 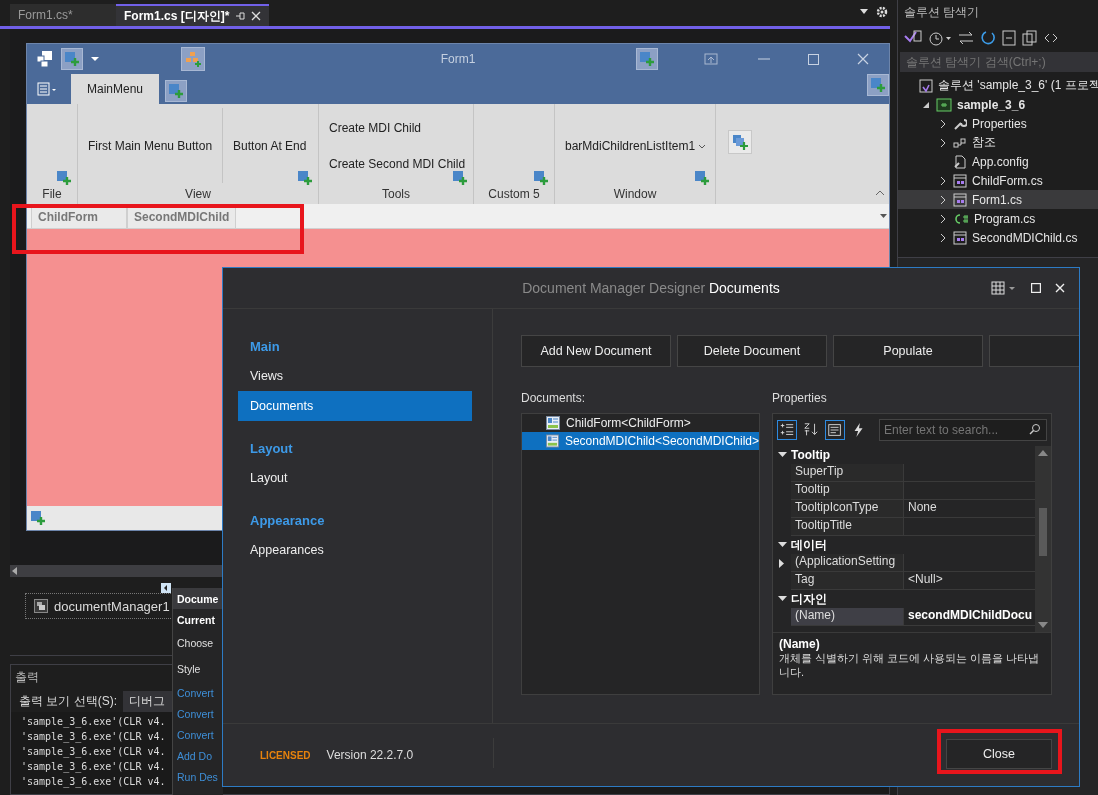 What do you see at coordinates (198, 734) in the screenshot?
I see `menu-link: Convert` at bounding box center [198, 734].